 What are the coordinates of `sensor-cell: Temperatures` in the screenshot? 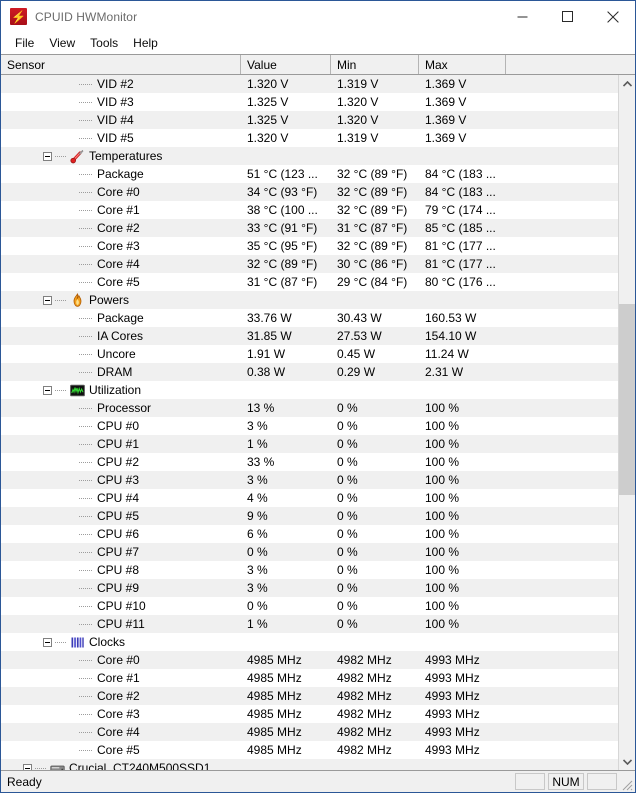 It's located at (121, 156).